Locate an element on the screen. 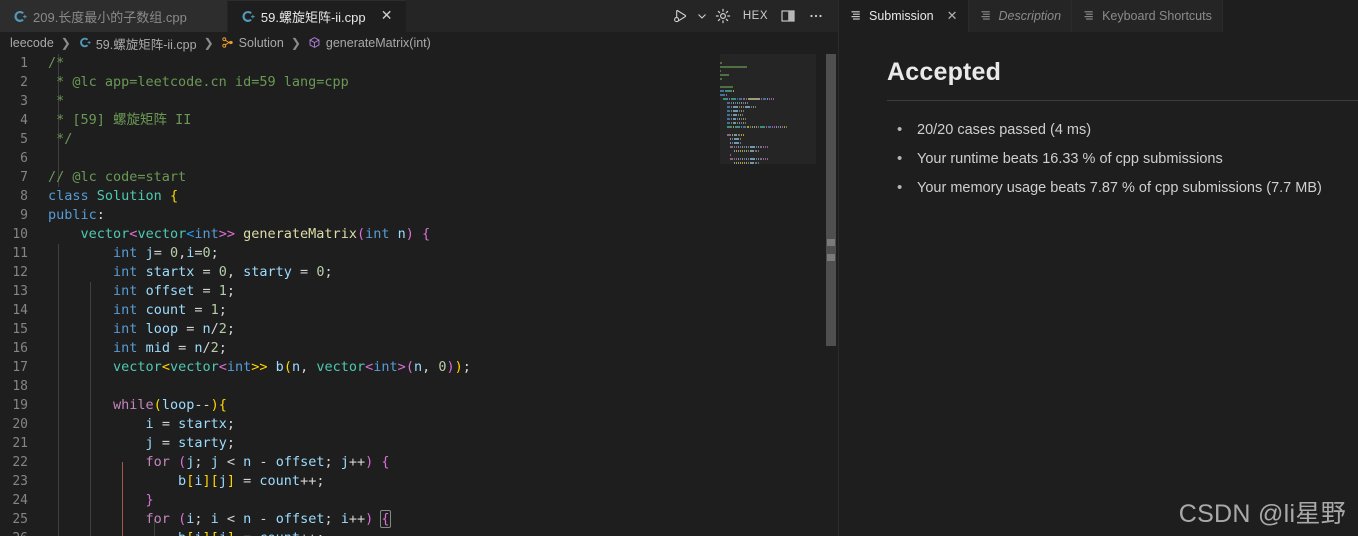 This screenshot has height=536, width=1358. code-line: 23 b[i][j] = count++; is located at coordinates (419, 481).